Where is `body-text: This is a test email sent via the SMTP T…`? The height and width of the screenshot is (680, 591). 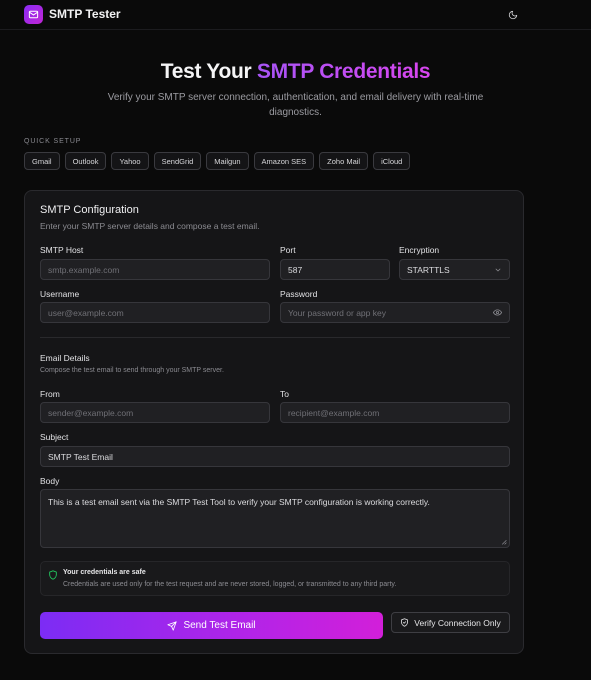
body-text: This is a test email sent via the SMTP T… is located at coordinates (239, 502).